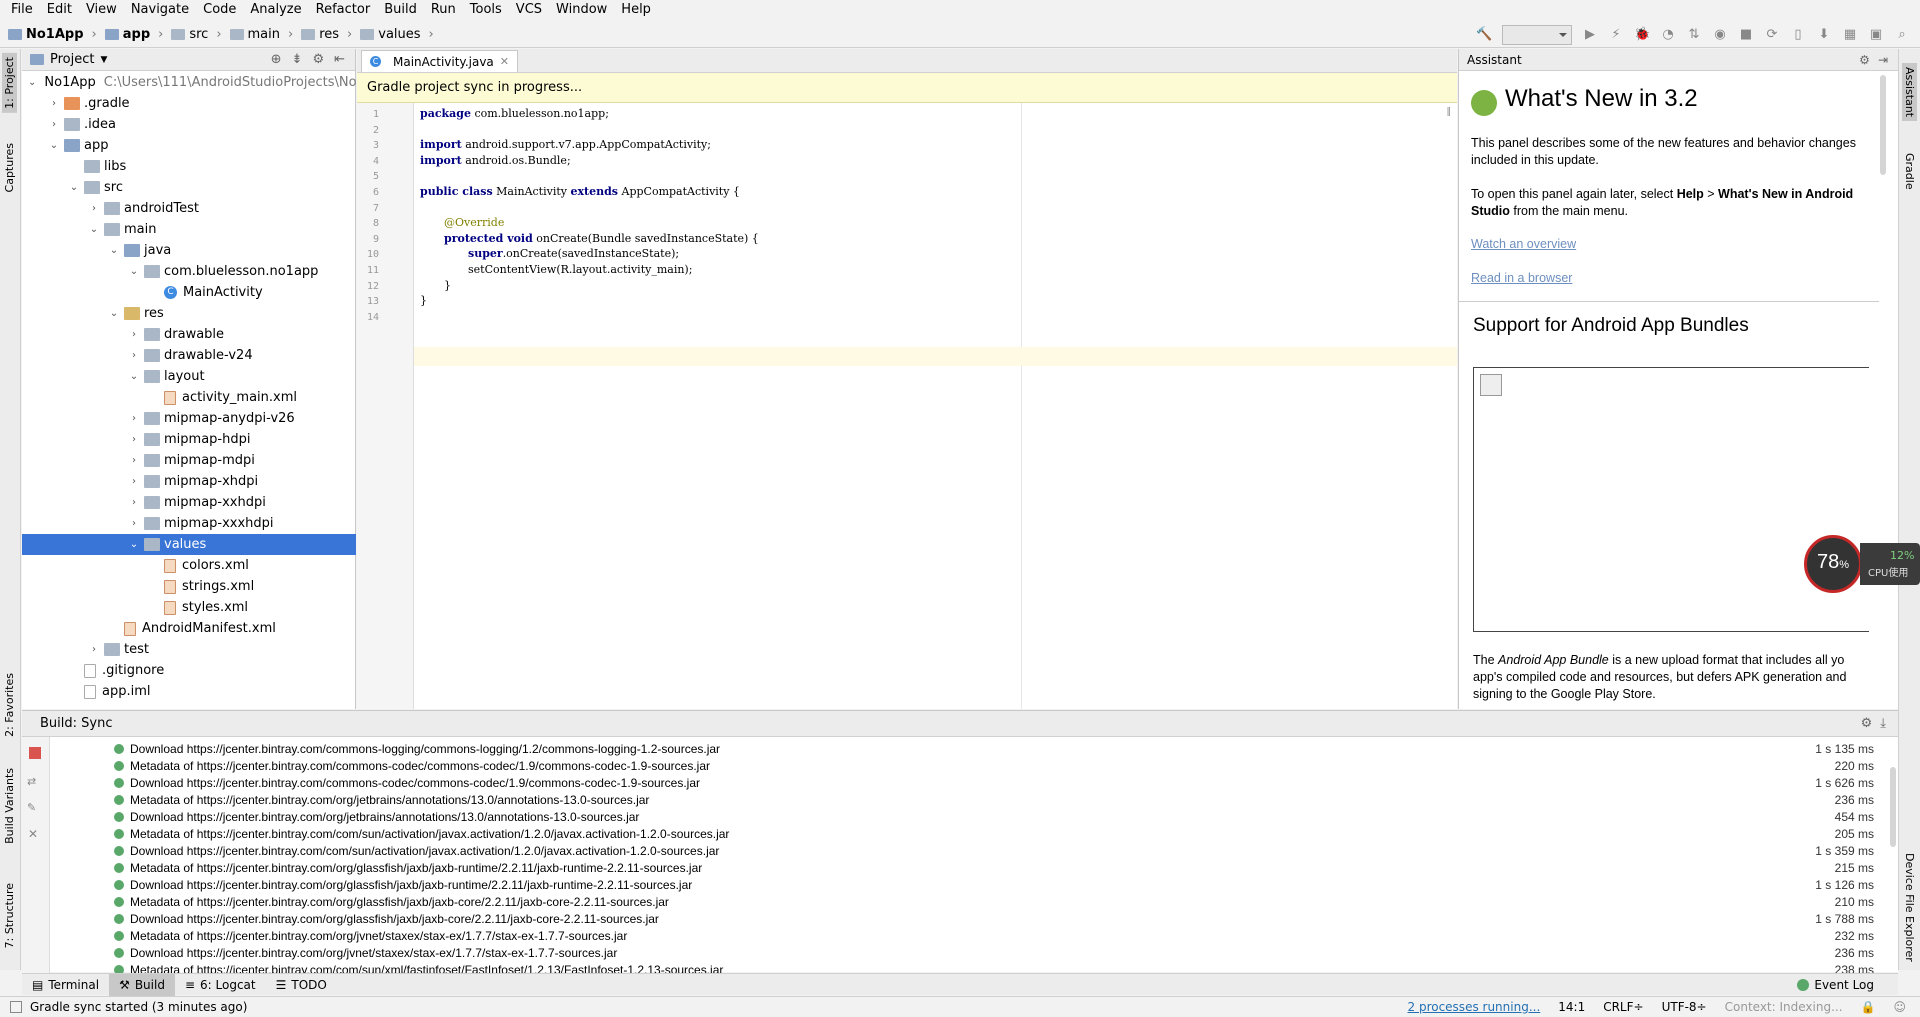 This screenshot has height=1017, width=1920. Describe the element at coordinates (636, 10) in the screenshot. I see `menu-help: Help` at that location.